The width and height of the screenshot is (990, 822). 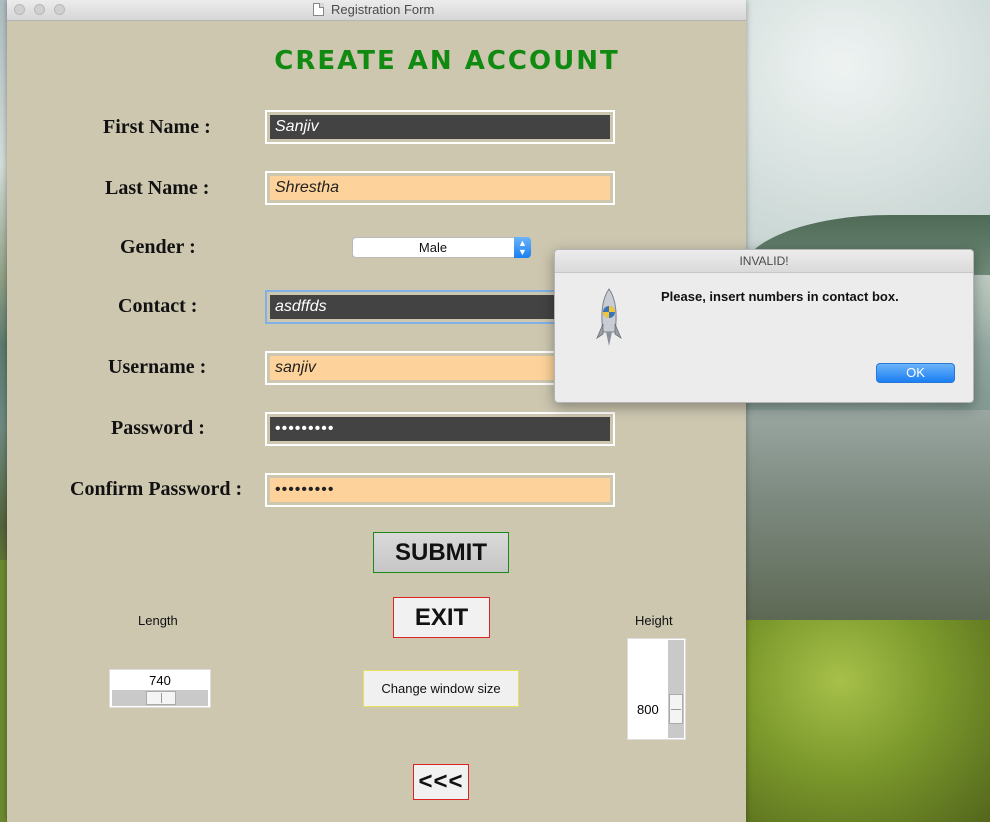 I want to click on height-slider-handle, so click(x=676, y=709).